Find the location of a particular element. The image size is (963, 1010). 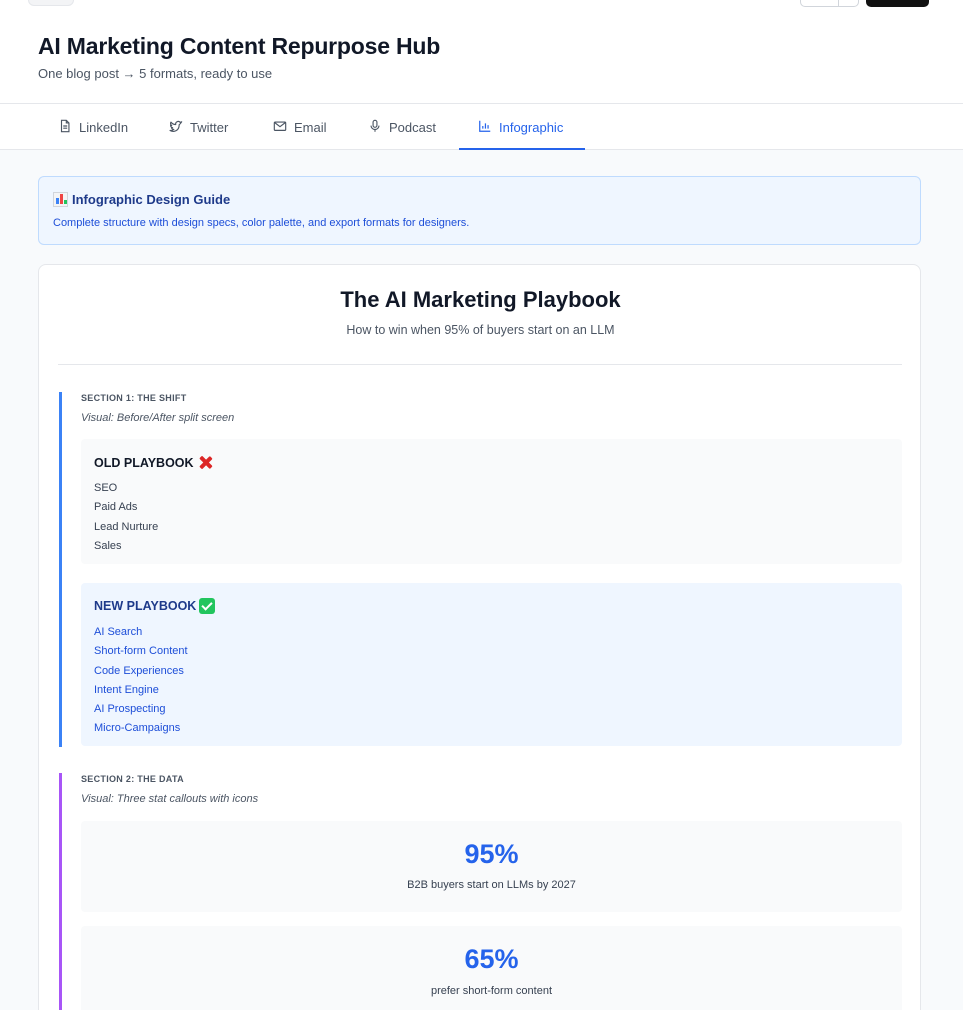

section-2-accent-bar is located at coordinates (60, 891).